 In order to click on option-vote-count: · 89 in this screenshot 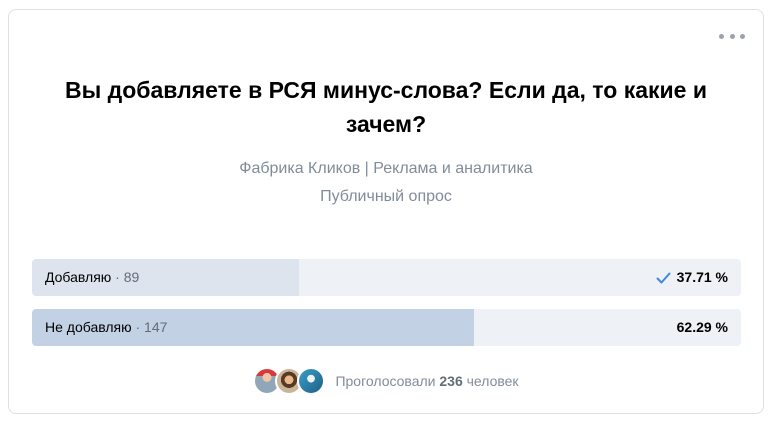, I will do `click(125, 277)`.